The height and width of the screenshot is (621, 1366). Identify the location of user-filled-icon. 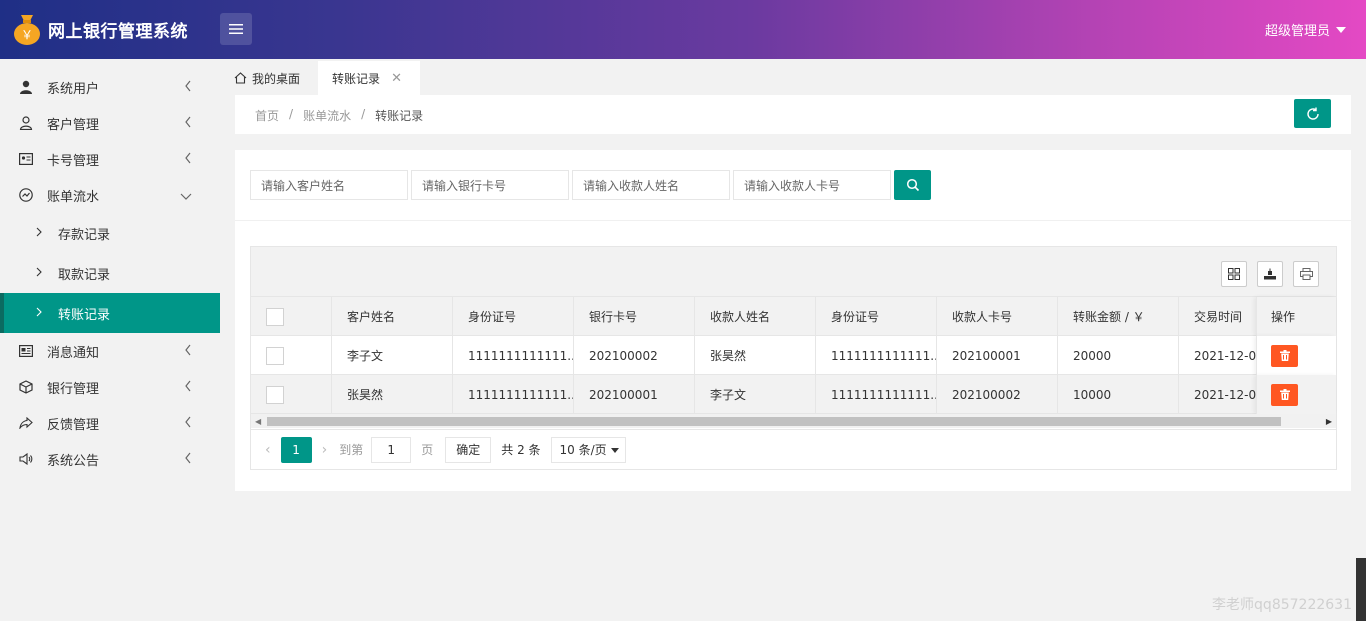
(26, 87).